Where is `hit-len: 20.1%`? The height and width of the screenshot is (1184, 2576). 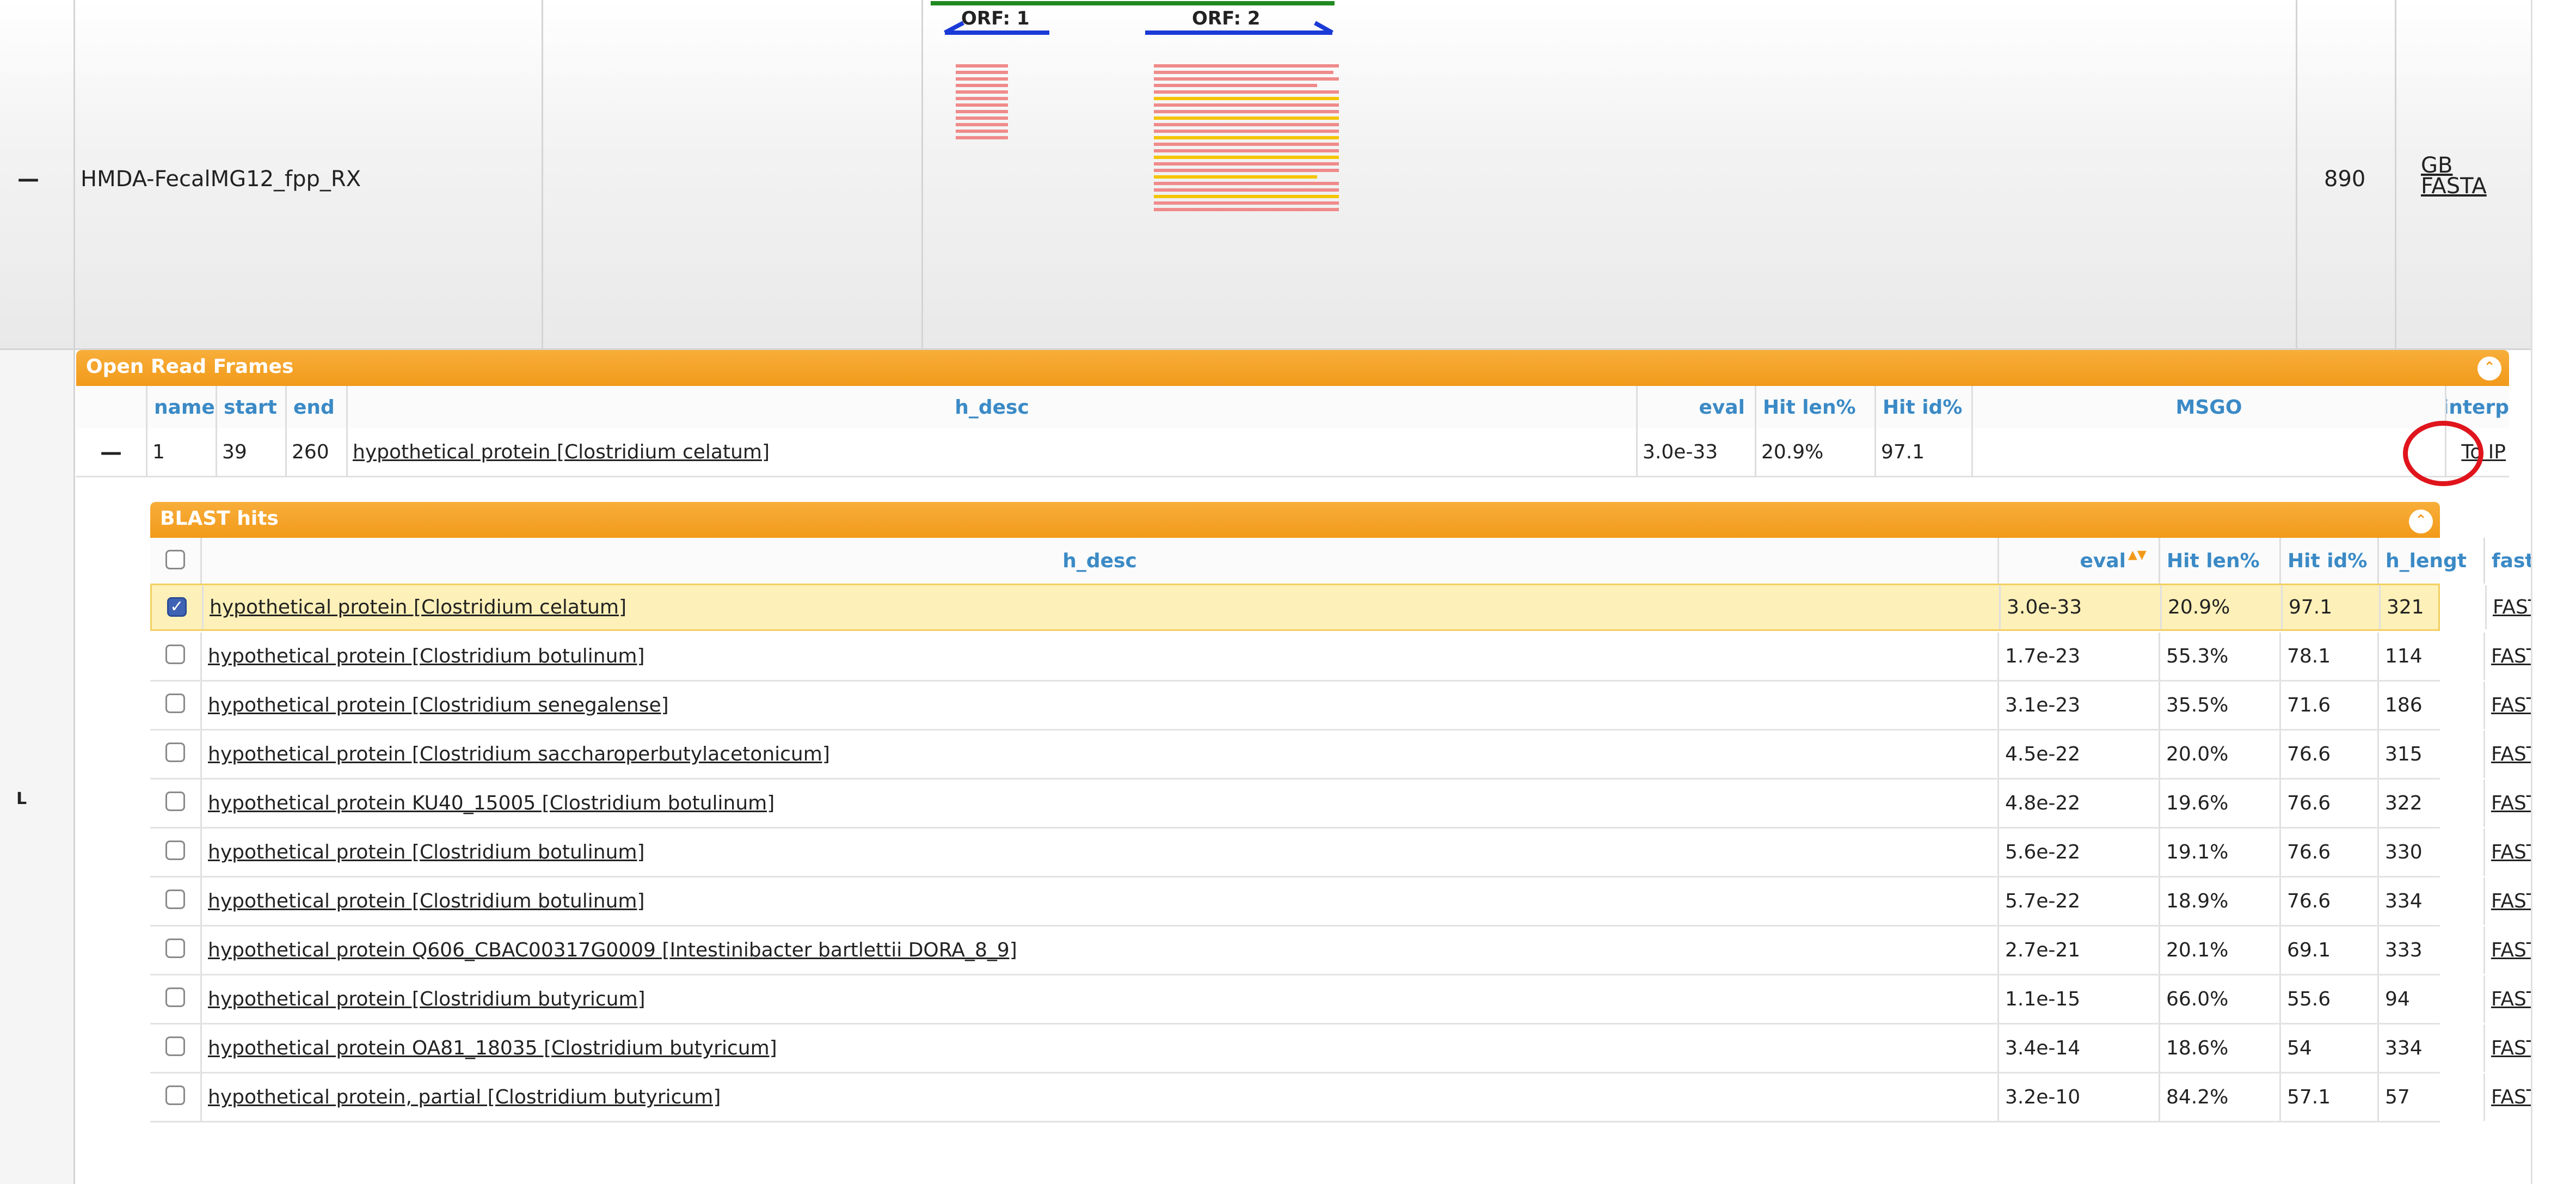 hit-len: 20.1% is located at coordinates (2197, 950).